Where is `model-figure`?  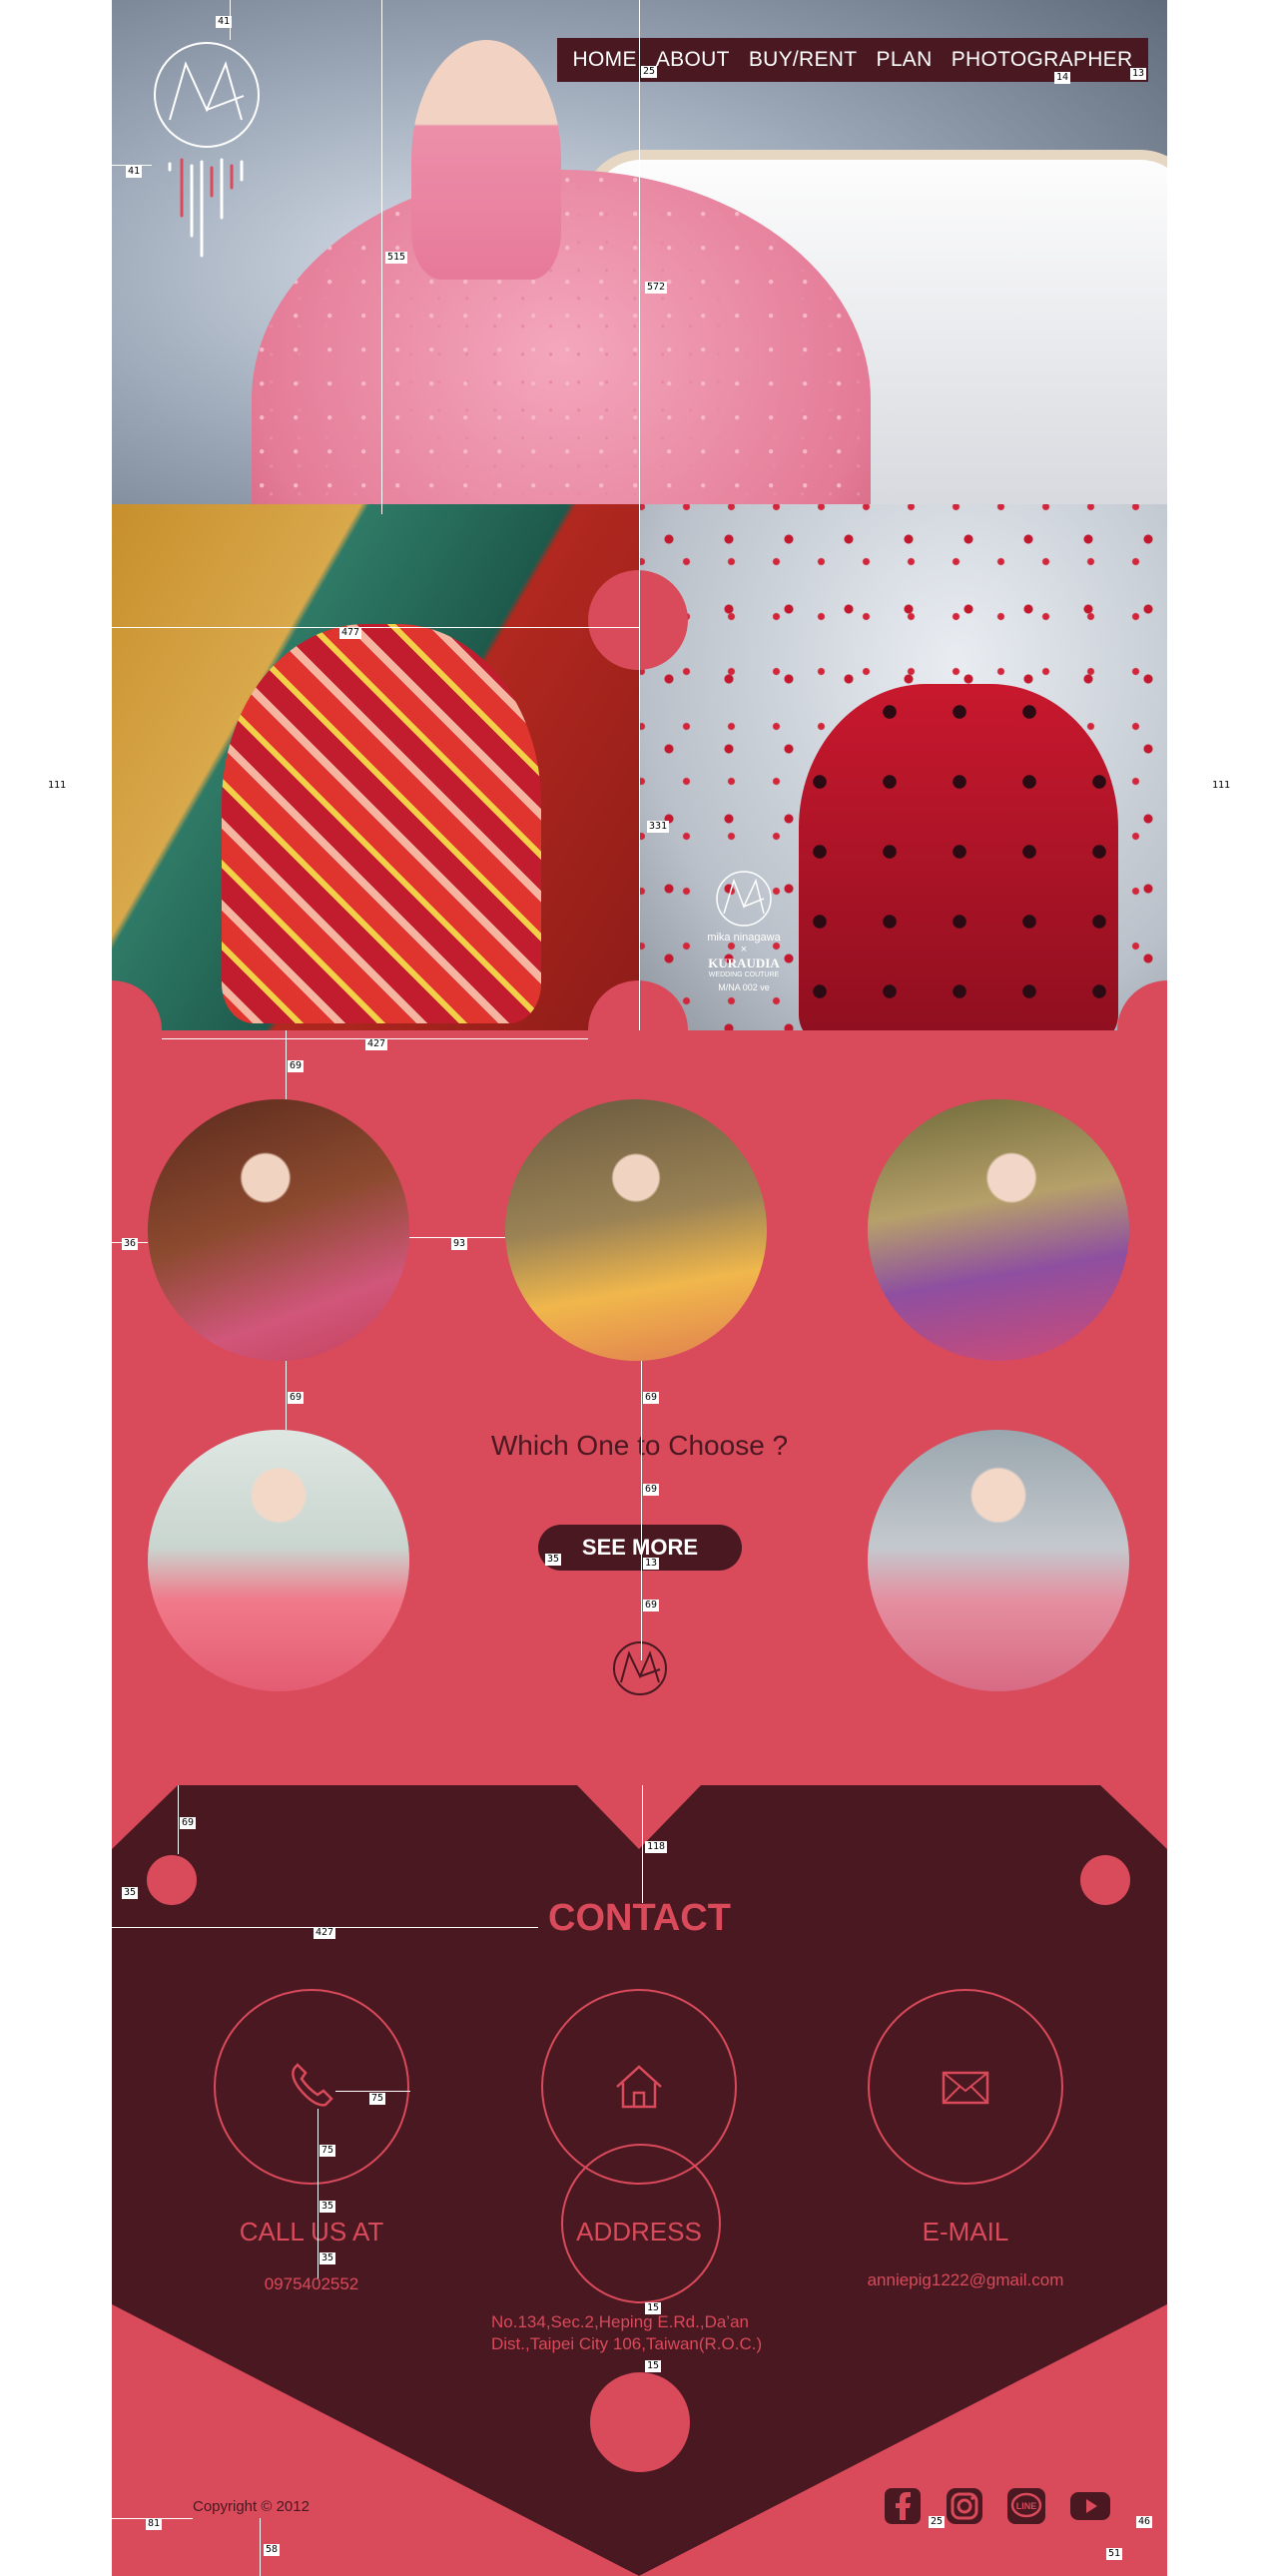
model-figure is located at coordinates (486, 160).